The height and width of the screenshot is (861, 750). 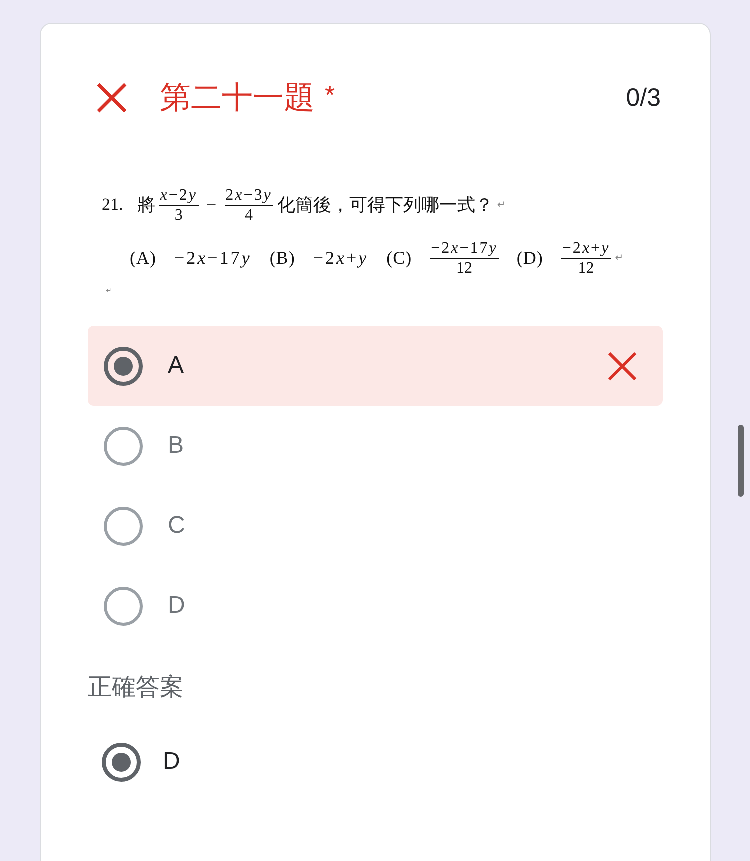 What do you see at coordinates (136, 688) in the screenshot?
I see `section-heading: 正確答案` at bounding box center [136, 688].